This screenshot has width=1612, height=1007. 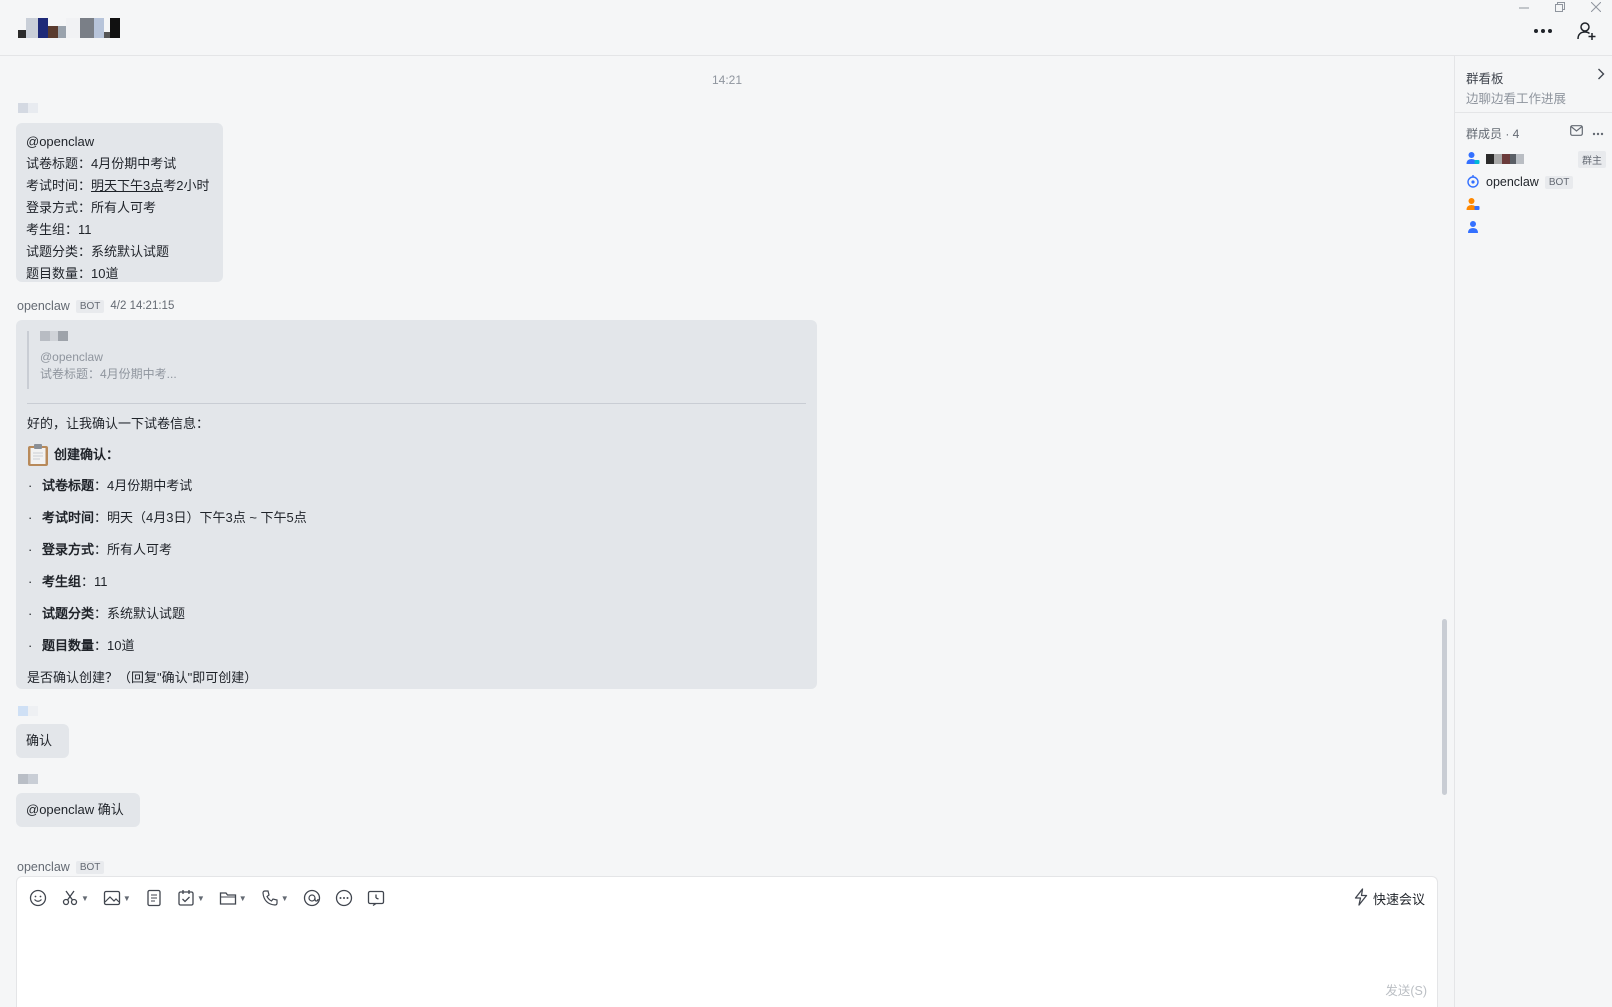 I want to click on bullet-key: 登录方式, so click(x=68, y=549).